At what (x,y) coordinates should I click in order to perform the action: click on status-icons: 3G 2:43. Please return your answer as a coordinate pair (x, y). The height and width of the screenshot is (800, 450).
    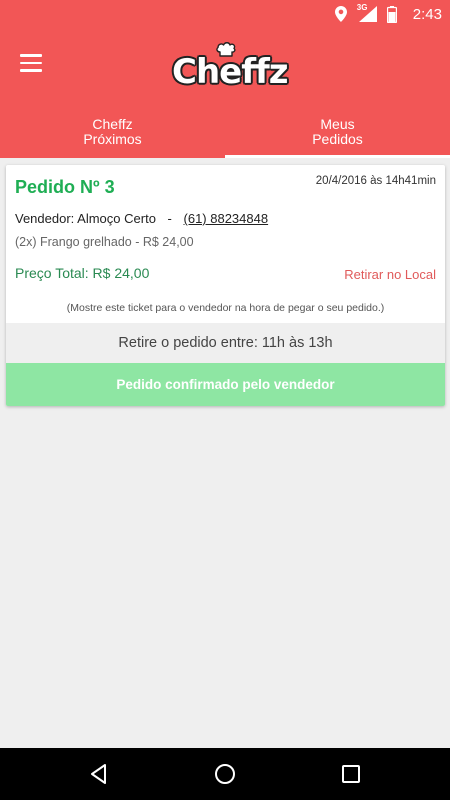
    Looking at the image, I should click on (388, 13).